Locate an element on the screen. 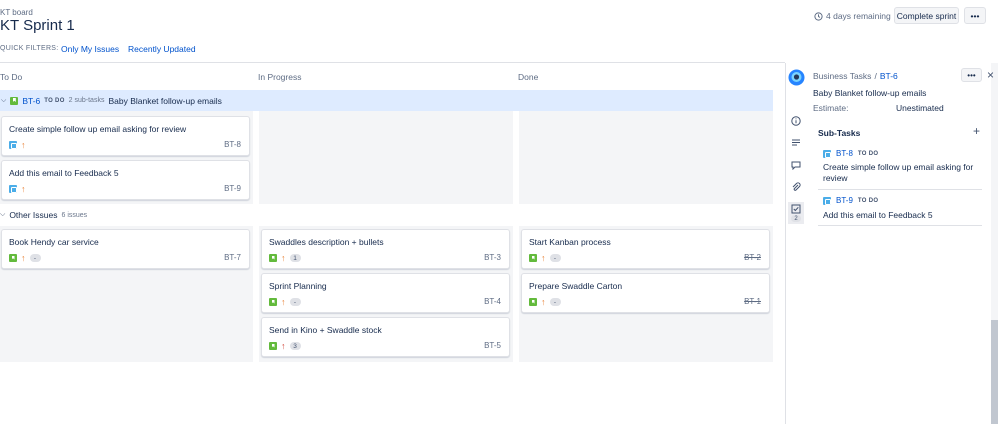  card-bt-4: Sprint Planning ↑ - BT-4 is located at coordinates (385, 293).